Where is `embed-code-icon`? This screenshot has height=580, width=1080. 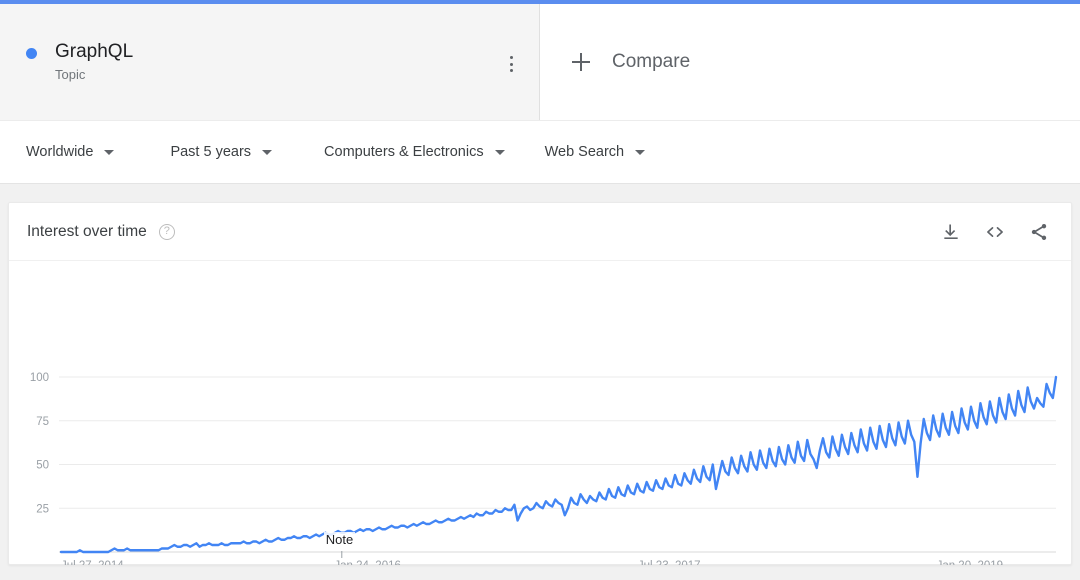 embed-code-icon is located at coordinates (995, 232).